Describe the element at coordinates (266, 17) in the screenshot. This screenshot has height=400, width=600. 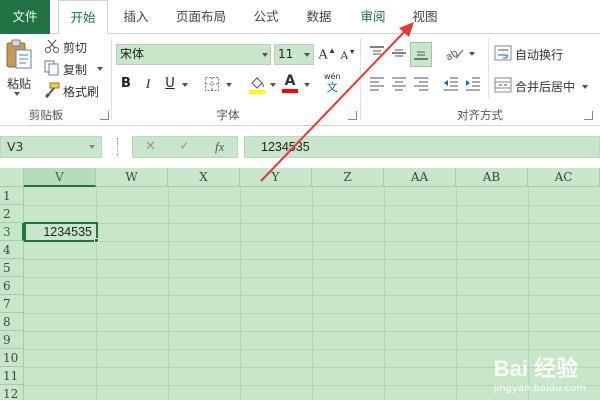
I see `tab-formulas: 公式` at that location.